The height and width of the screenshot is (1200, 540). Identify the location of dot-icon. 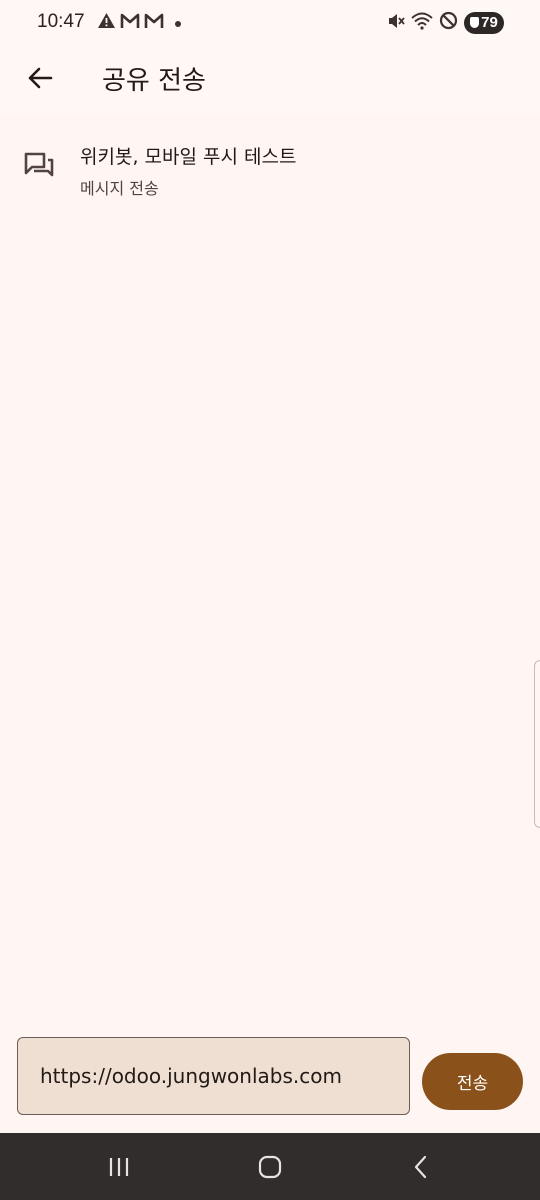
(178, 22).